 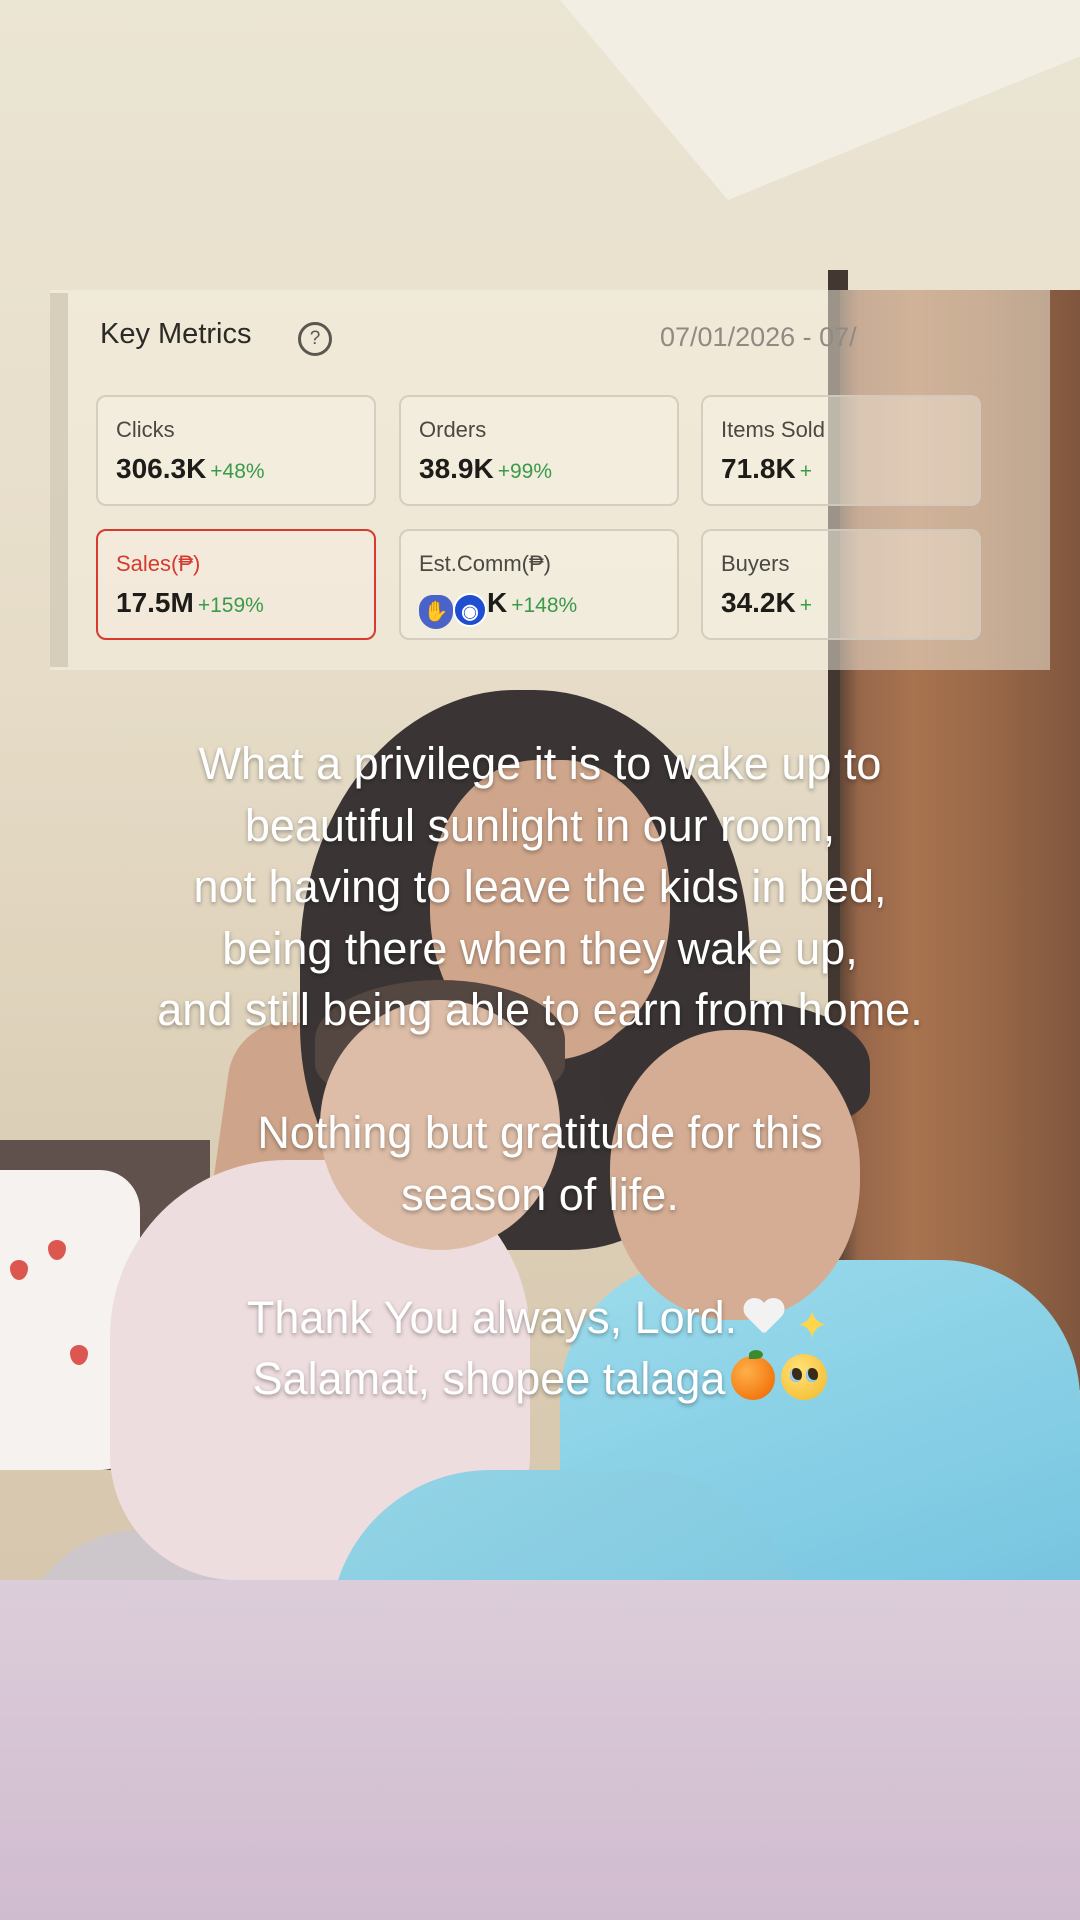 I want to click on metric-label: Sales(₱), so click(x=158, y=563).